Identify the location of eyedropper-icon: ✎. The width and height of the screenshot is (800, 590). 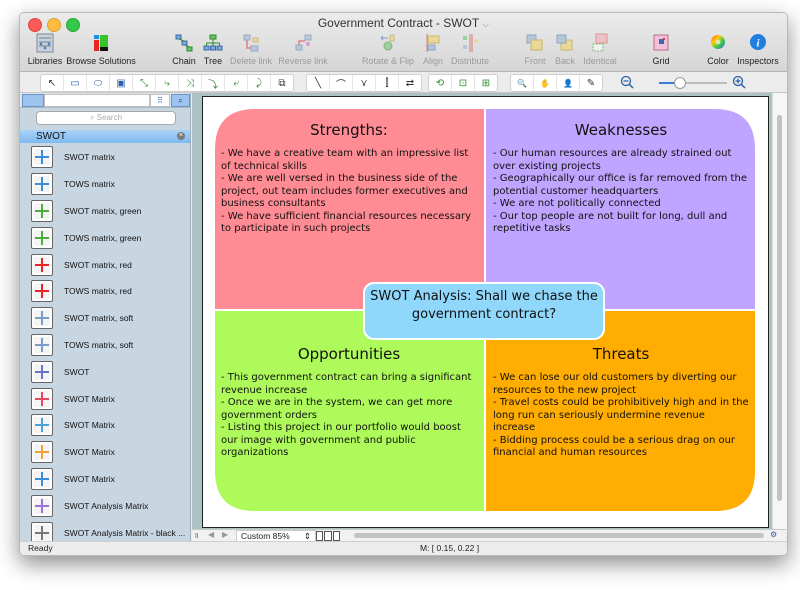
(591, 83).